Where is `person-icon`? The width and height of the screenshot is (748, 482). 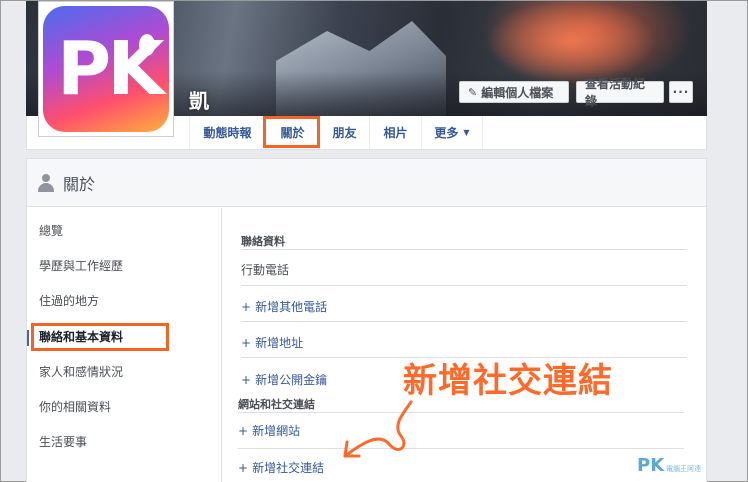
person-icon is located at coordinates (46, 182).